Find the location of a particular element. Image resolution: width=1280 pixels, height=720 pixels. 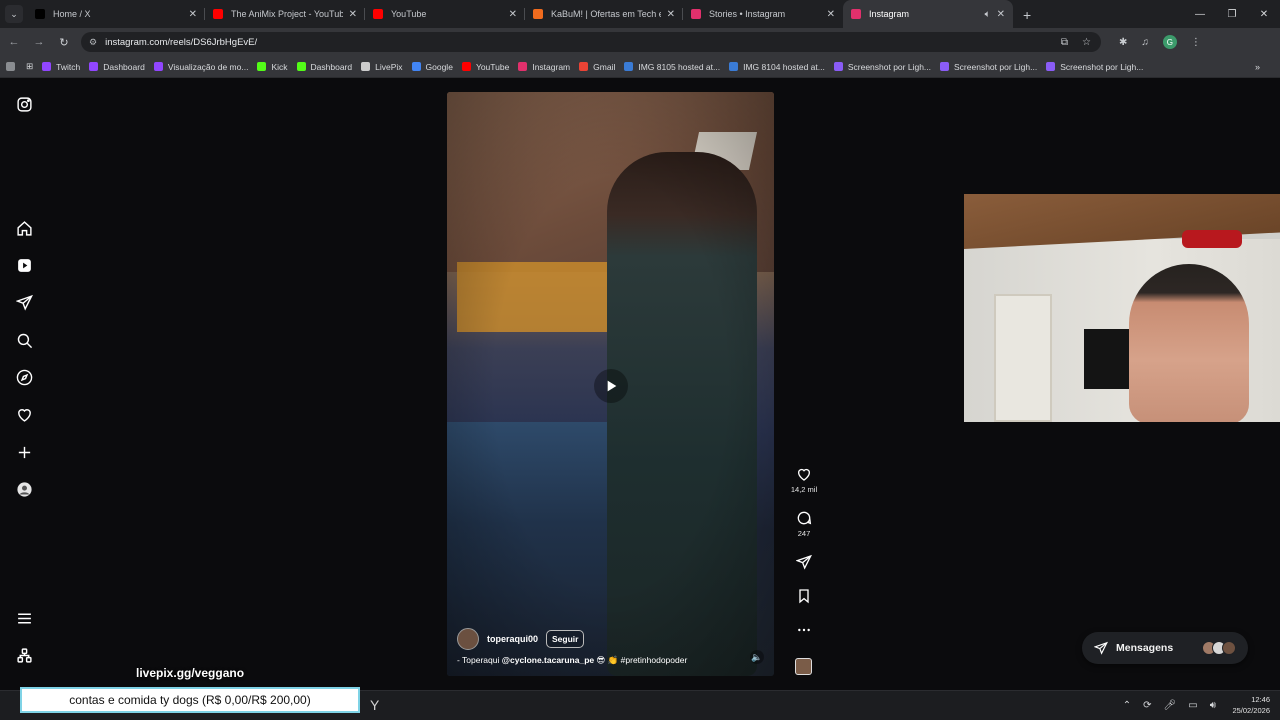

tab-item: KaBuM! | Ofertas em Tech e Ga ✕ is located at coordinates (604, 14).